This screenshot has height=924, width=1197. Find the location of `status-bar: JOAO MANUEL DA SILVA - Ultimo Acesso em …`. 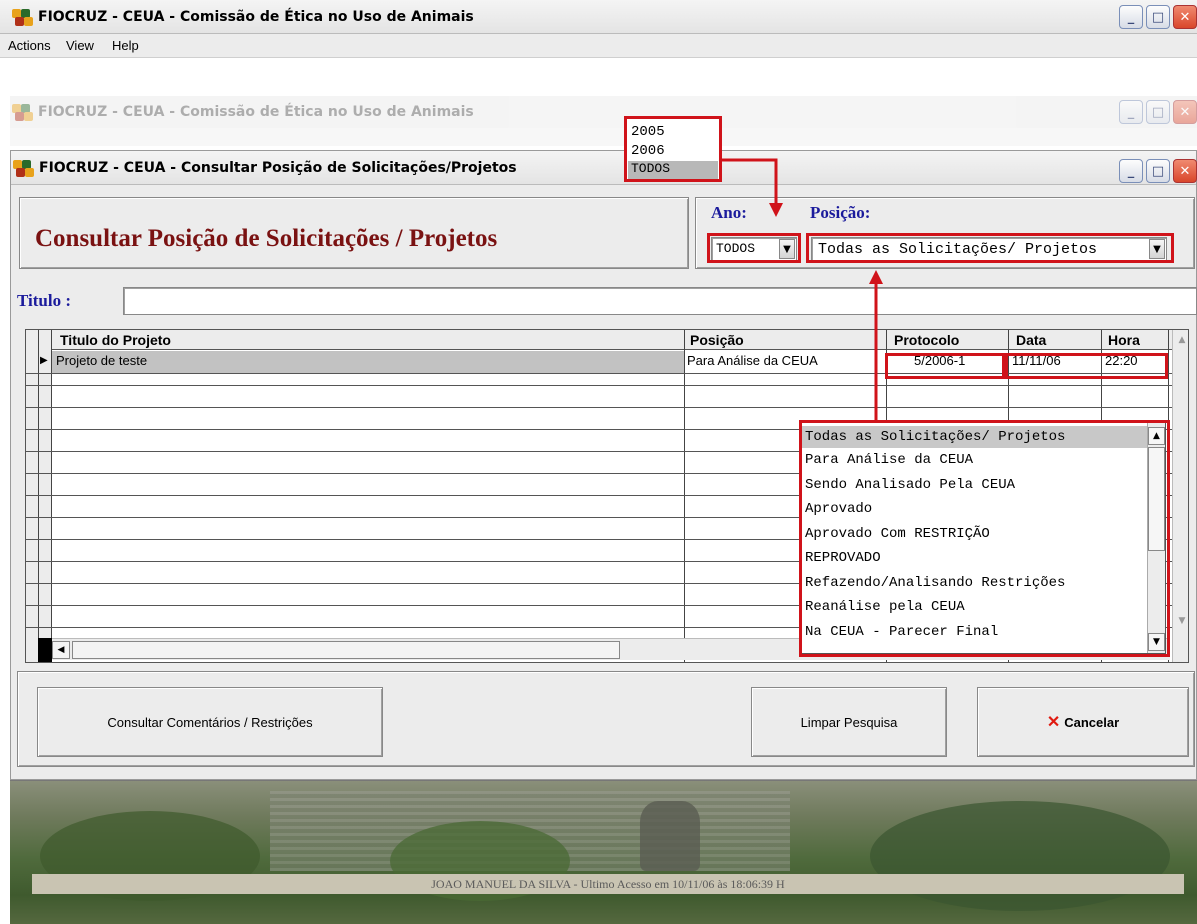

status-bar: JOAO MANUEL DA SILVA - Ultimo Acesso em … is located at coordinates (608, 884).